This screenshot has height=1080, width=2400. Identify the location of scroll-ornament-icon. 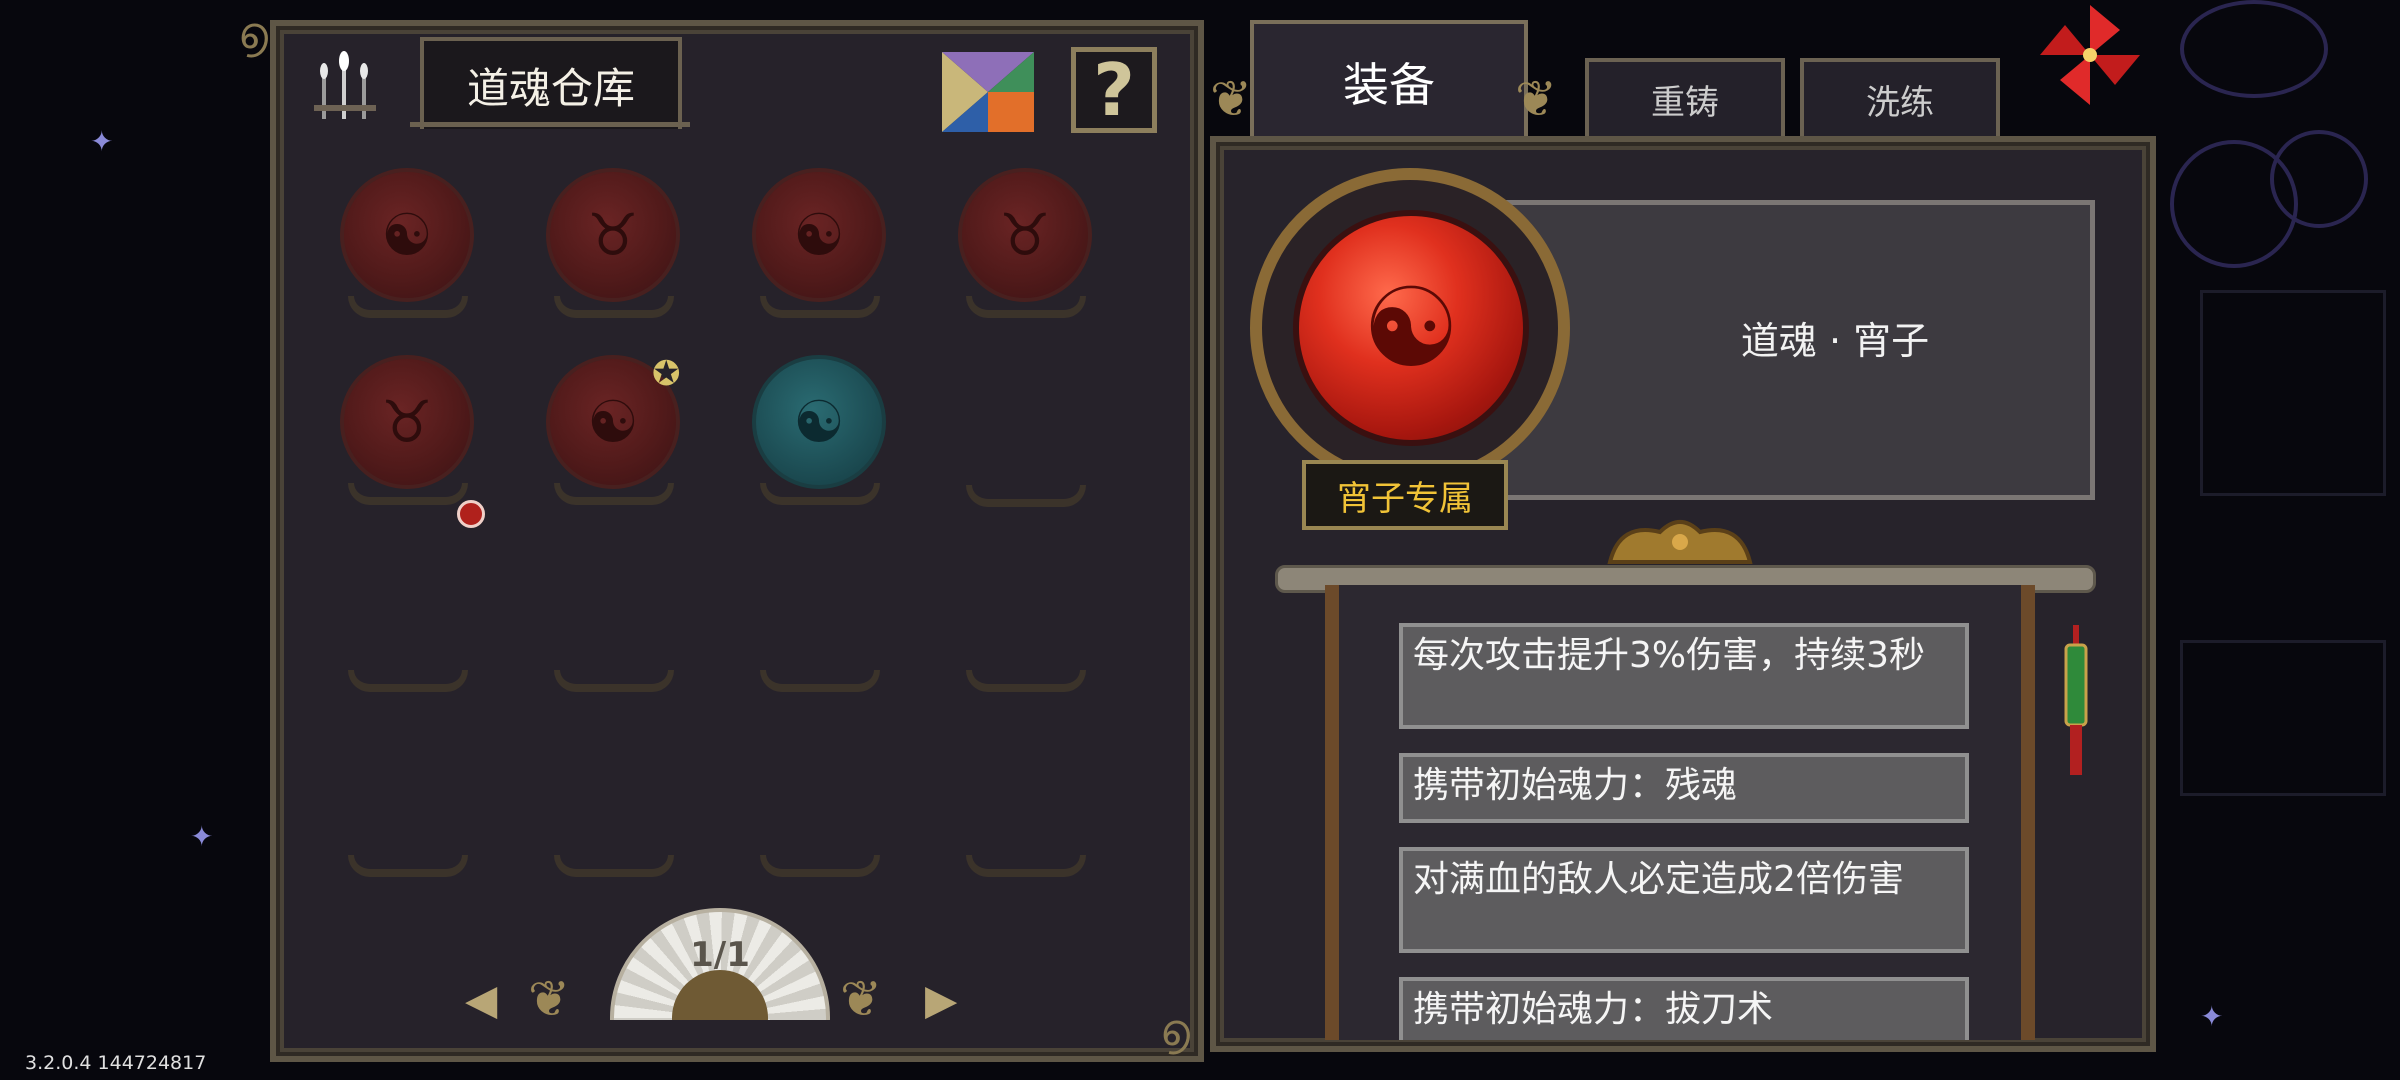
(1680, 542).